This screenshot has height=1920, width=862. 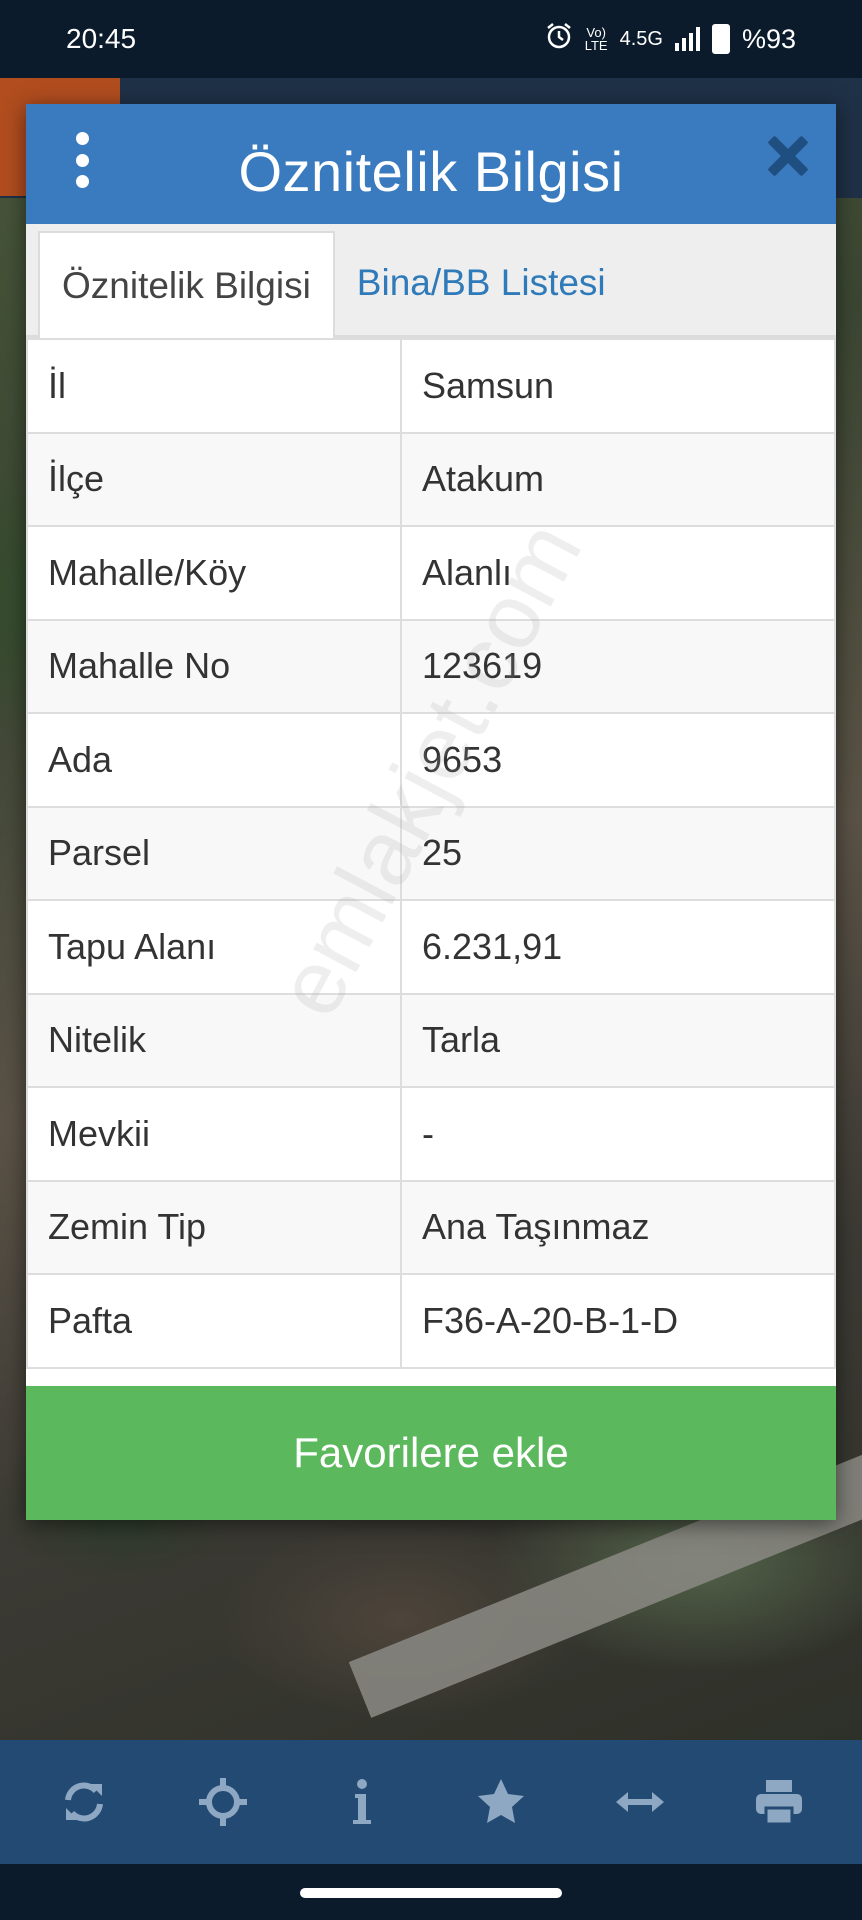 I want to click on more-options-icon, so click(x=82, y=160).